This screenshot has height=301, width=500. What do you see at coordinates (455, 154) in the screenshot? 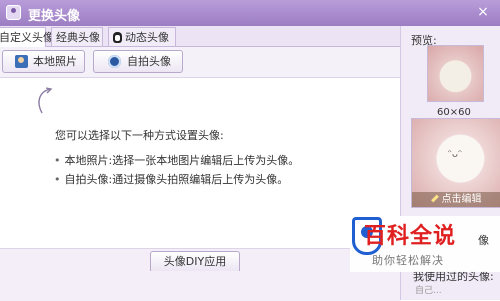
I see `cup-face-icon: ᵔᴗᵔ` at bounding box center [455, 154].